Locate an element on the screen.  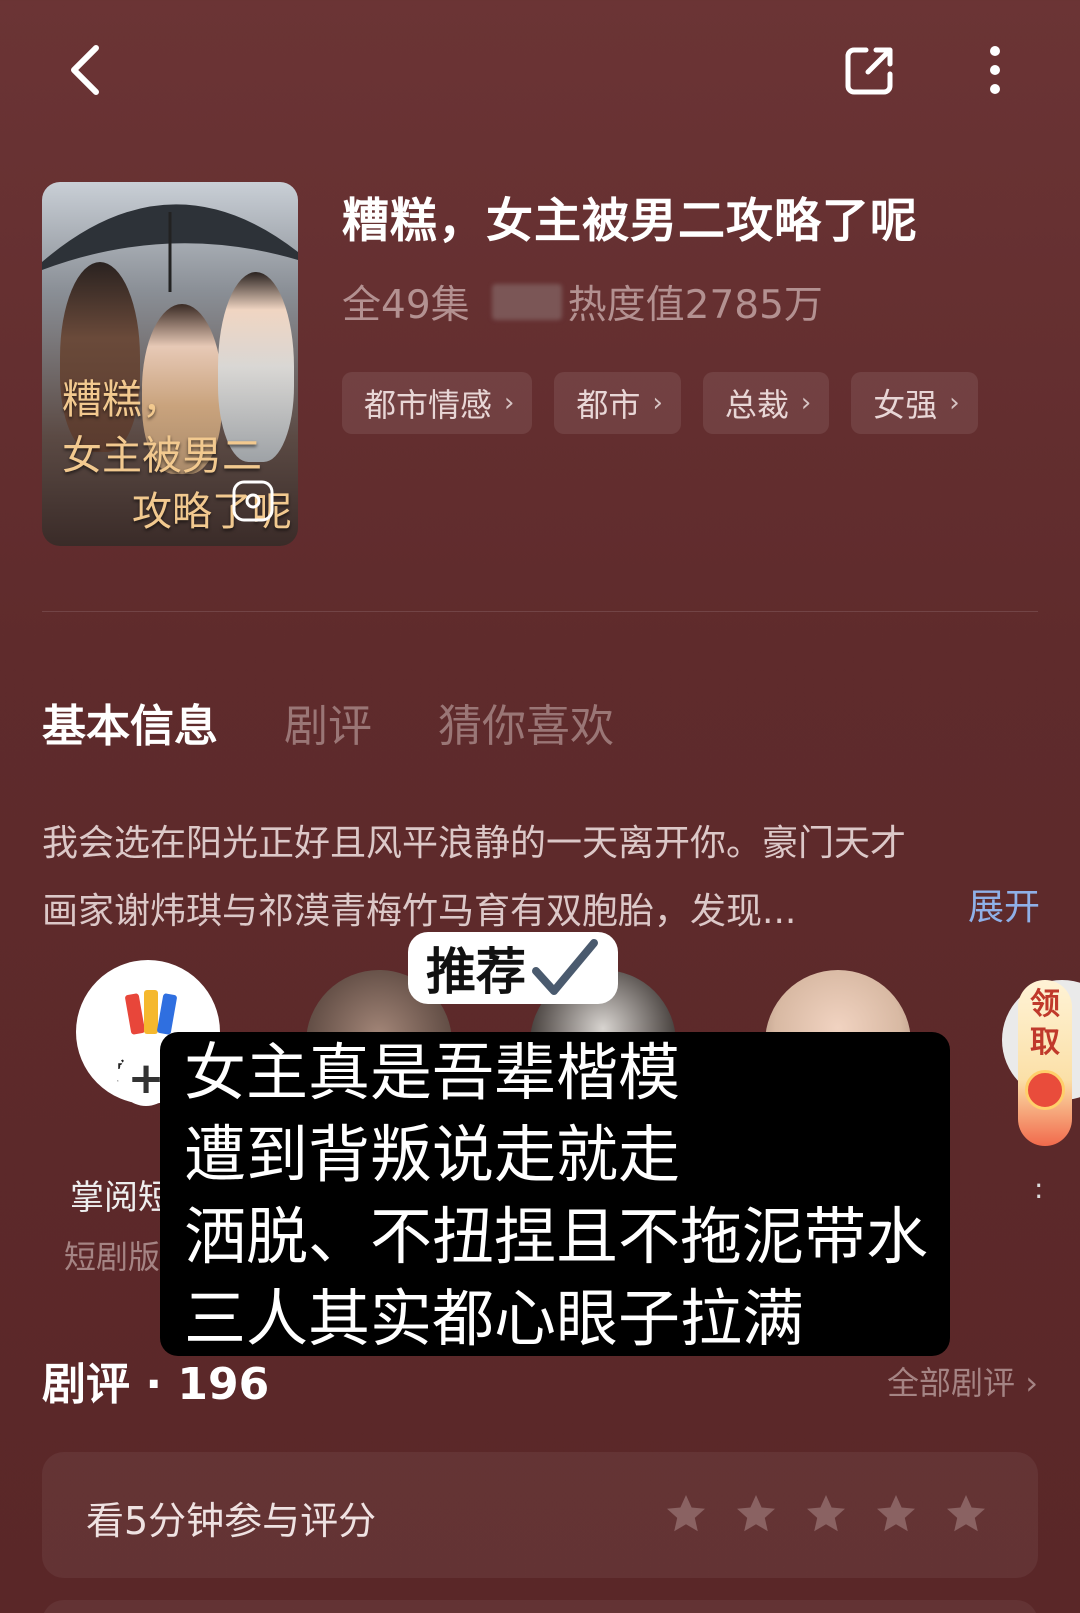
claim-reward-button: 领 取 is located at coordinates (1045, 1063).